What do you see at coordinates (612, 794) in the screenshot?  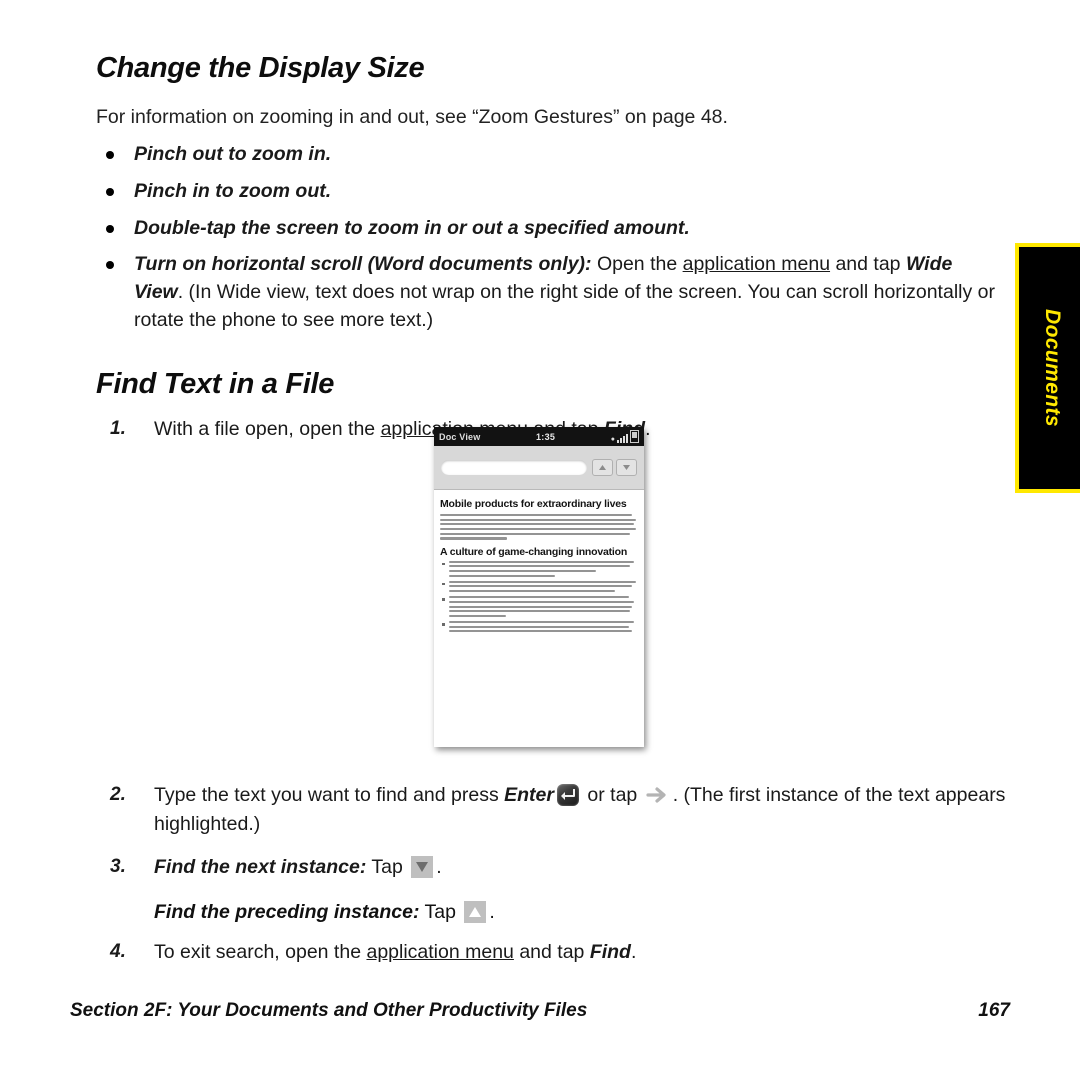 I see `step-text-b: or tap` at bounding box center [612, 794].